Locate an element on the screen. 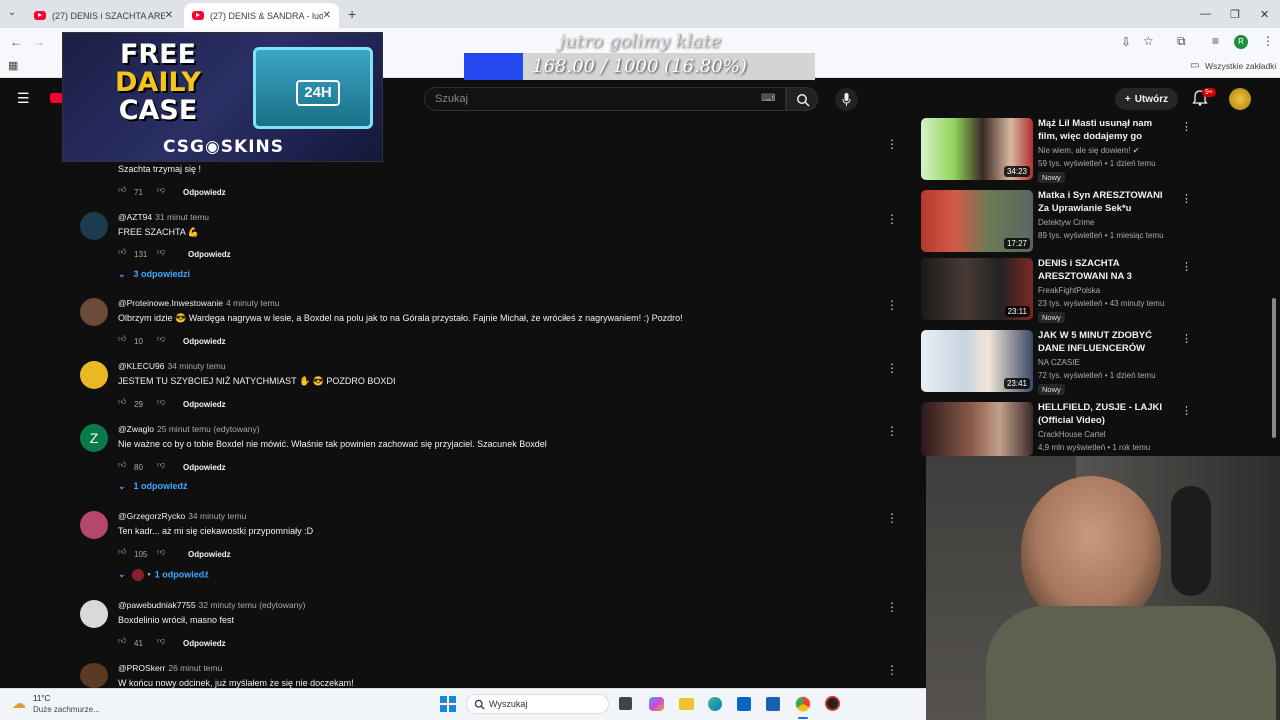  video-thumbnail: 23:11 is located at coordinates (977, 289).